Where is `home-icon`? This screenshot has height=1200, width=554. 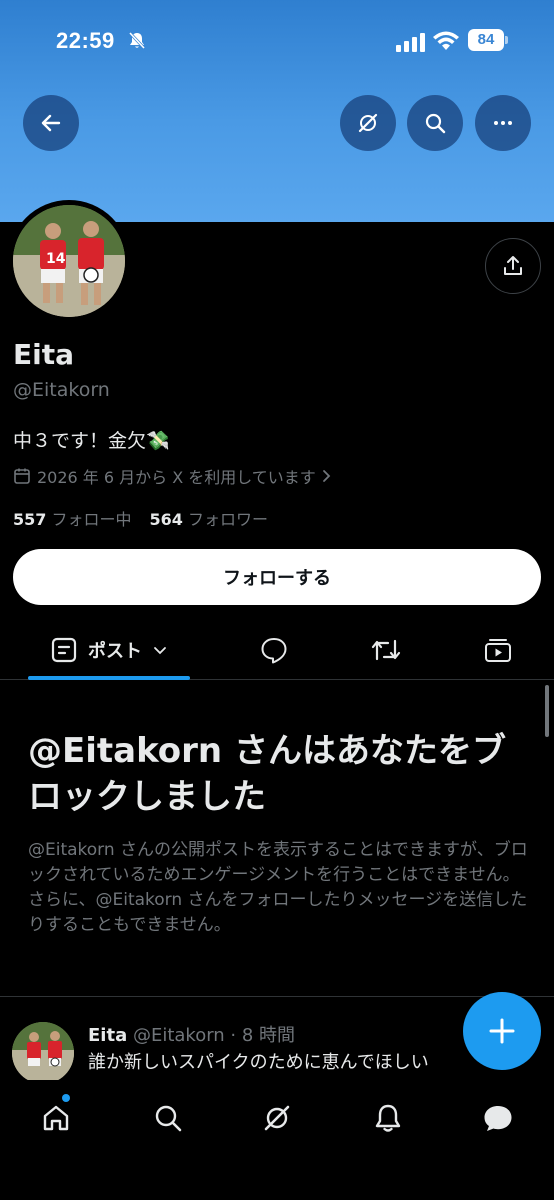
home-icon is located at coordinates (56, 1118).